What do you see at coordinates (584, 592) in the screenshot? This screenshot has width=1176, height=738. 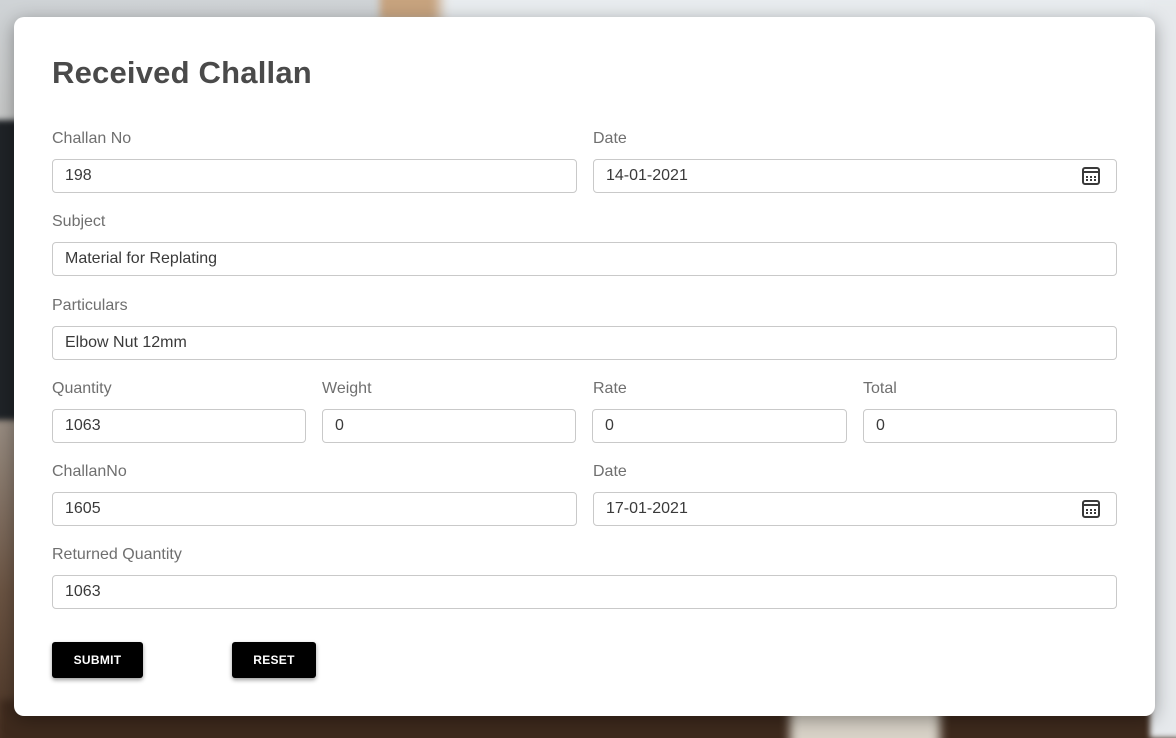 I see `returned-quantity-input: 1063` at bounding box center [584, 592].